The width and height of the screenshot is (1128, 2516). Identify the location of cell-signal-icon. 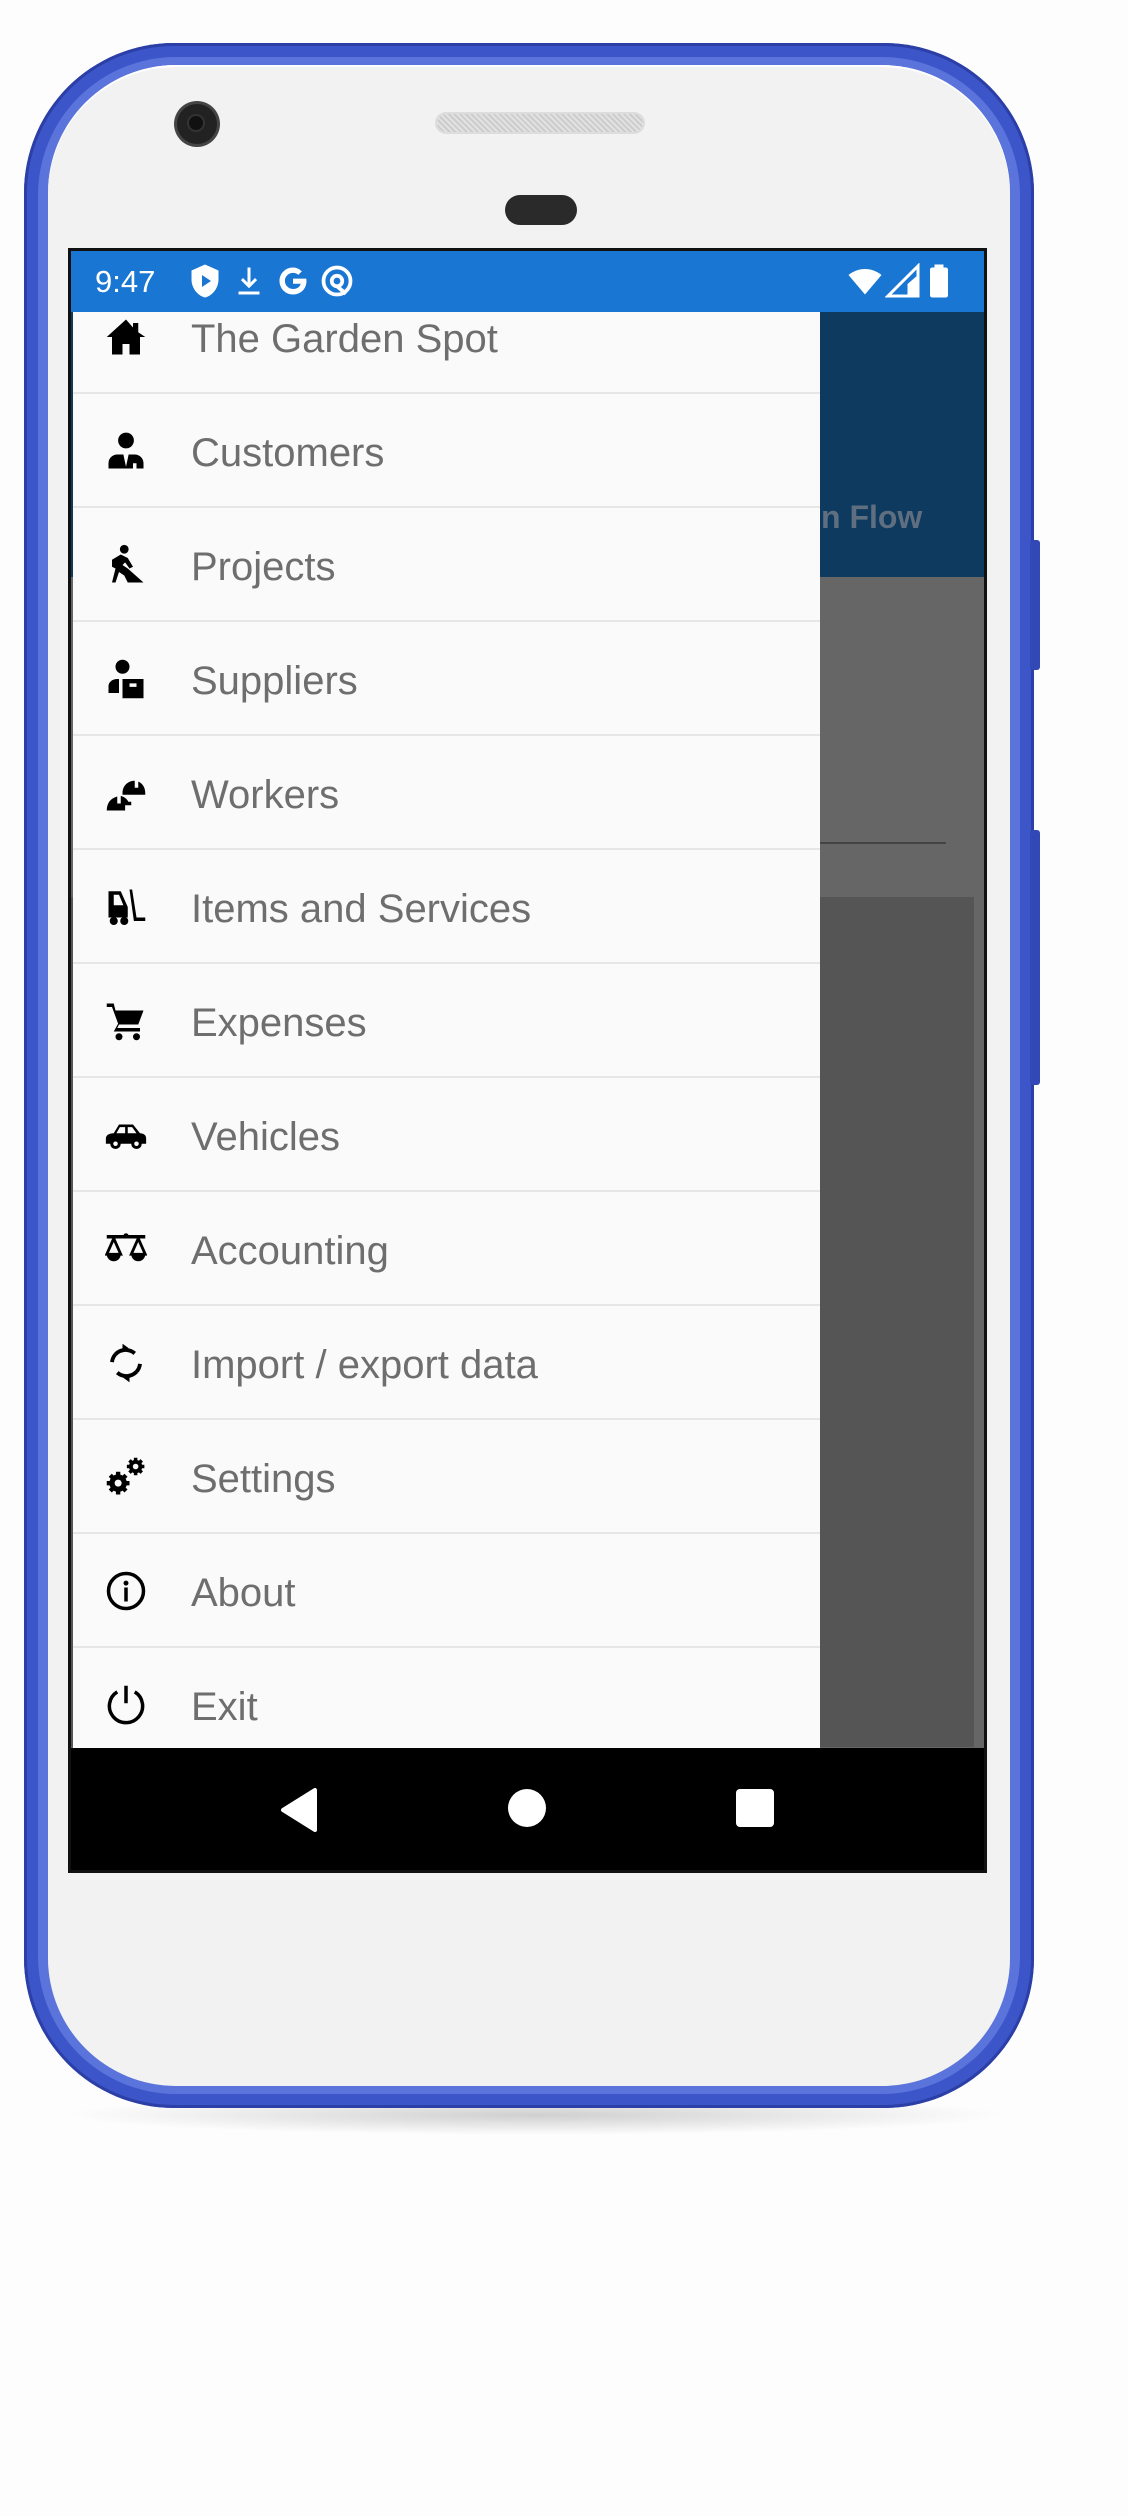
(902, 280).